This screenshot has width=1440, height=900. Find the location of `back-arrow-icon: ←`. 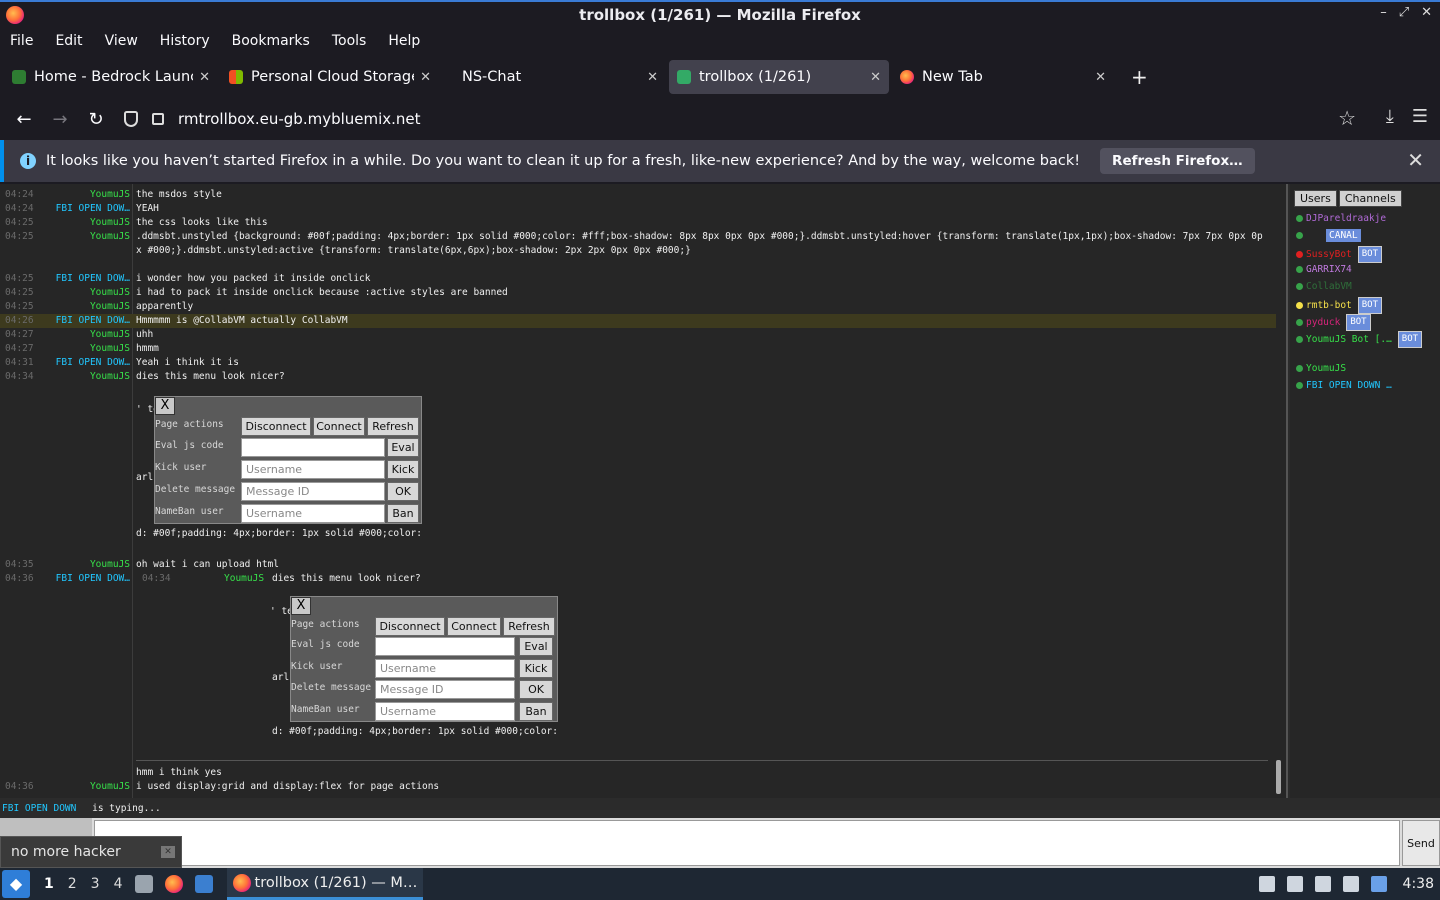

back-arrow-icon: ← is located at coordinates (24, 119).